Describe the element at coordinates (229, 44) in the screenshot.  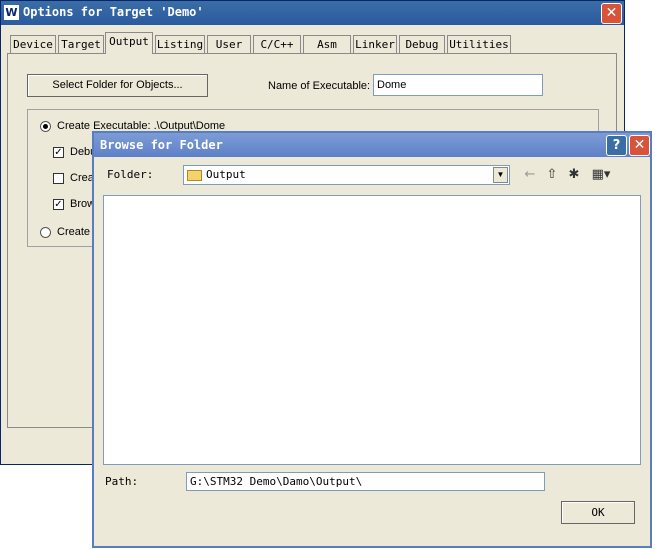
I see `tab-user: User` at that location.